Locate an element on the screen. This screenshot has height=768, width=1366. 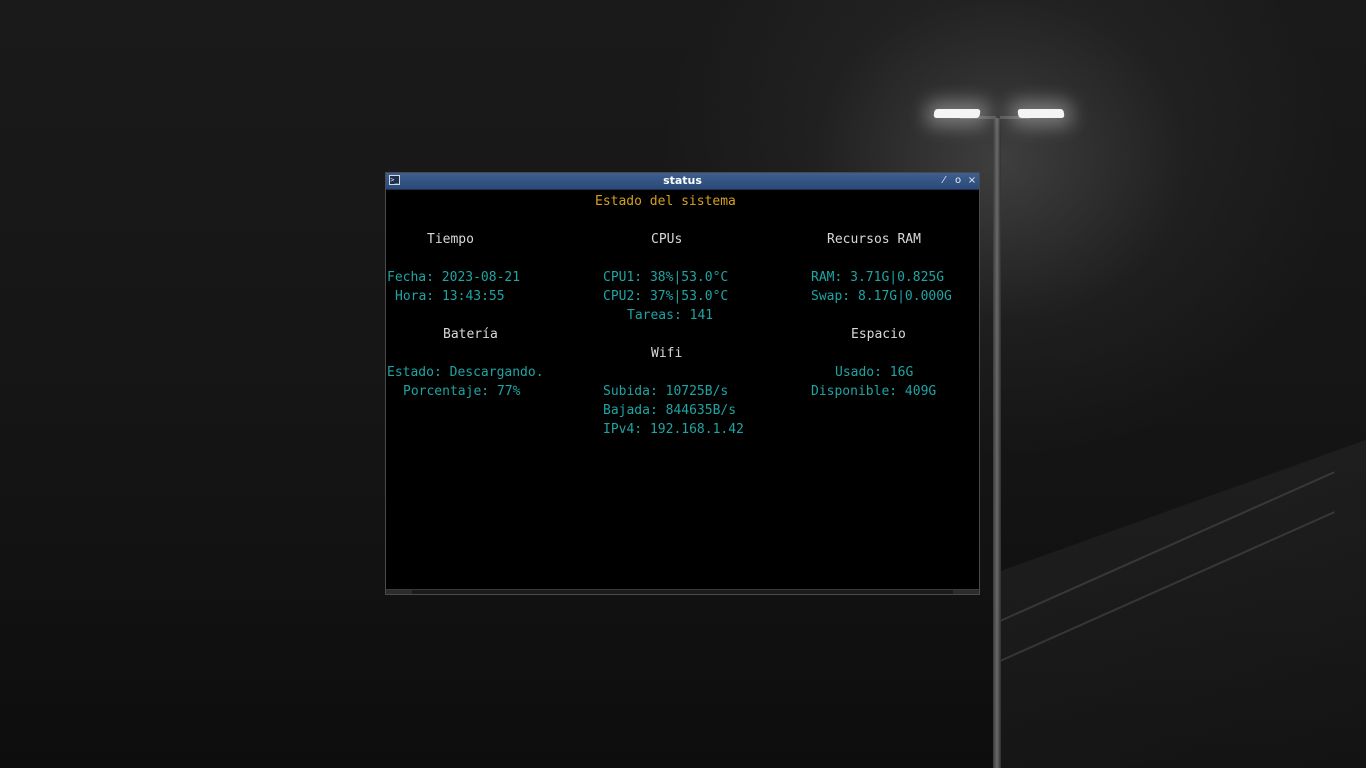
porcentaje-value: Porcentaje: 77% is located at coordinates (462, 391).